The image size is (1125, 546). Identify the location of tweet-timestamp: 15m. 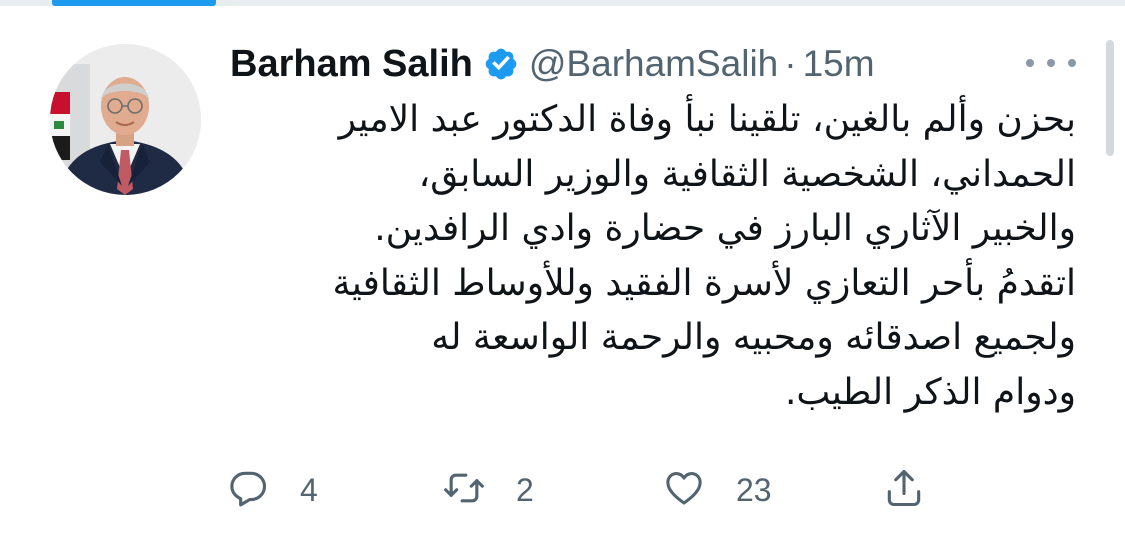
(839, 64).